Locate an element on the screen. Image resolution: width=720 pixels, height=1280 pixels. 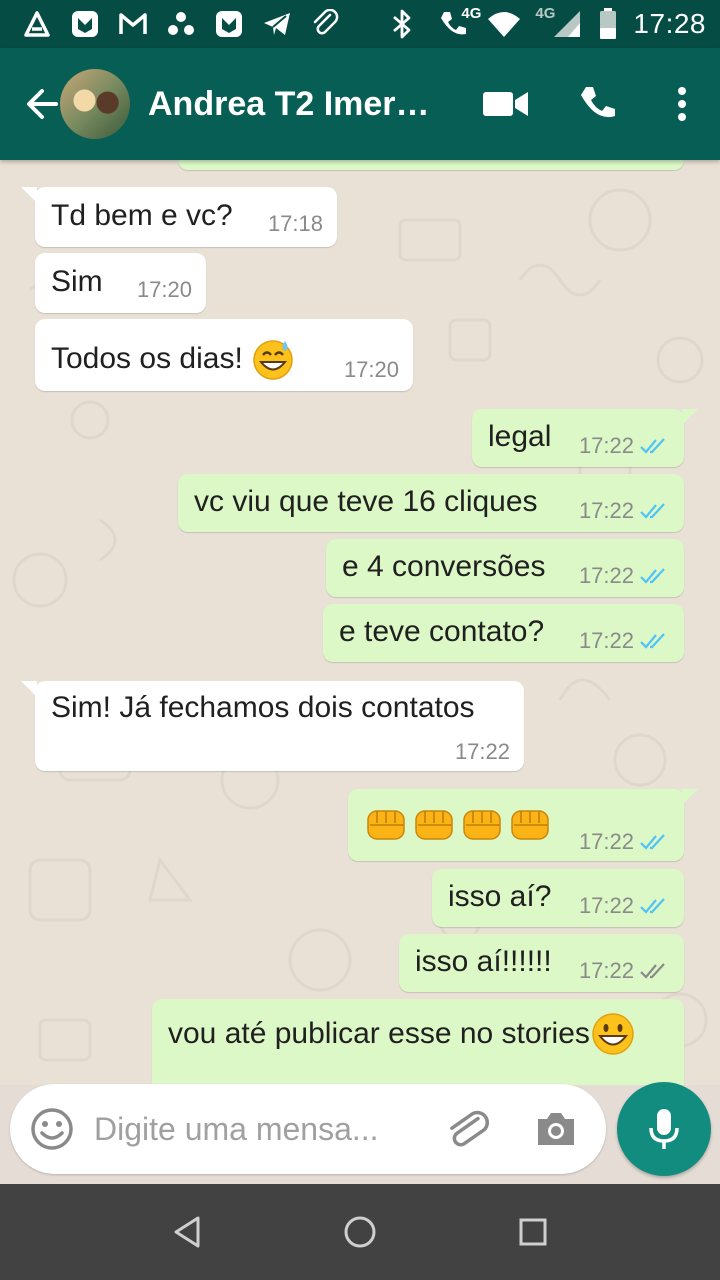
message-bubble-partial is located at coordinates (431, 165).